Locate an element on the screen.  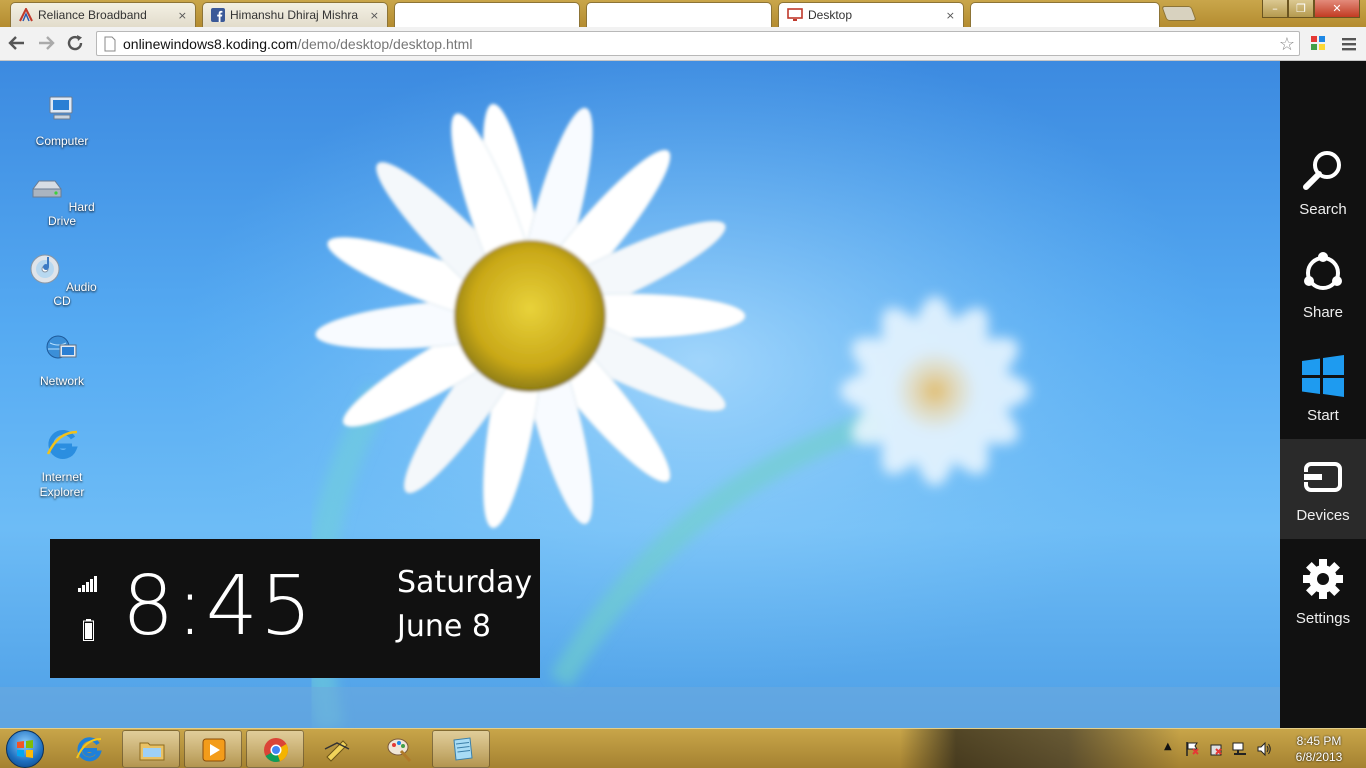
audio-cd-icon is located at coordinates (45, 269).